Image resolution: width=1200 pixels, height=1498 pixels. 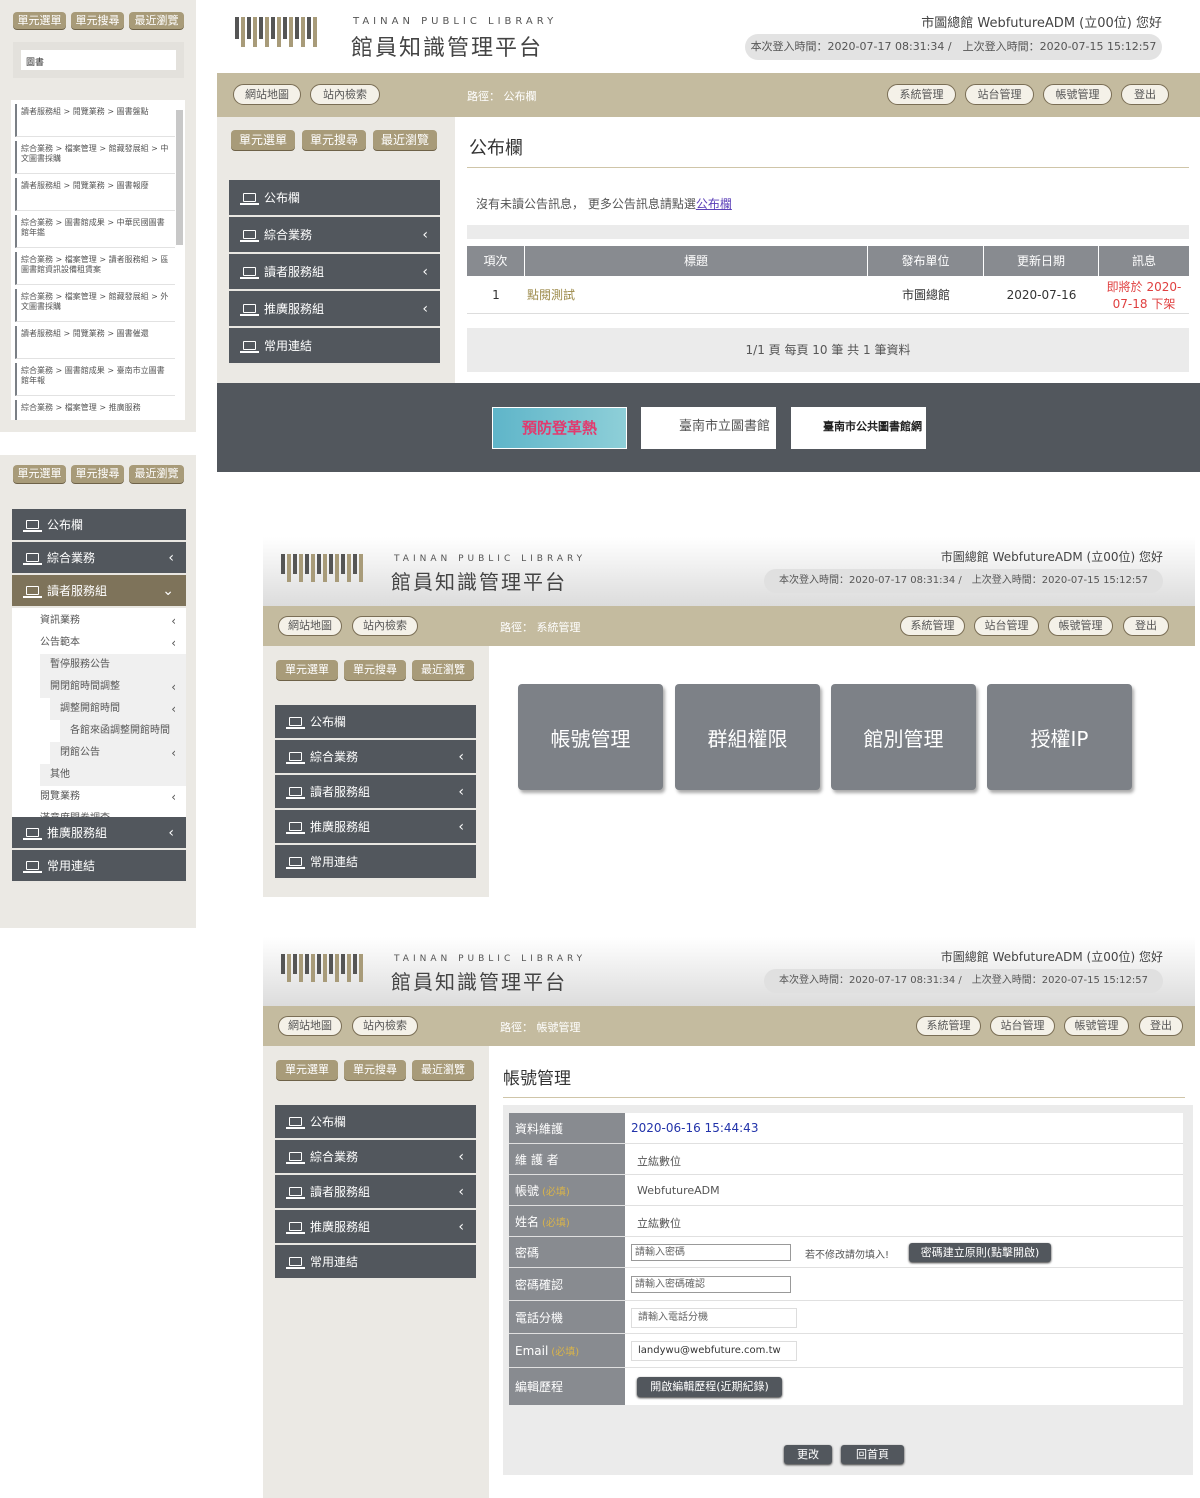 What do you see at coordinates (95, 410) in the screenshot?
I see `search-result-item: 綜合業務 > 檔案管理 > 推廣服務` at bounding box center [95, 410].